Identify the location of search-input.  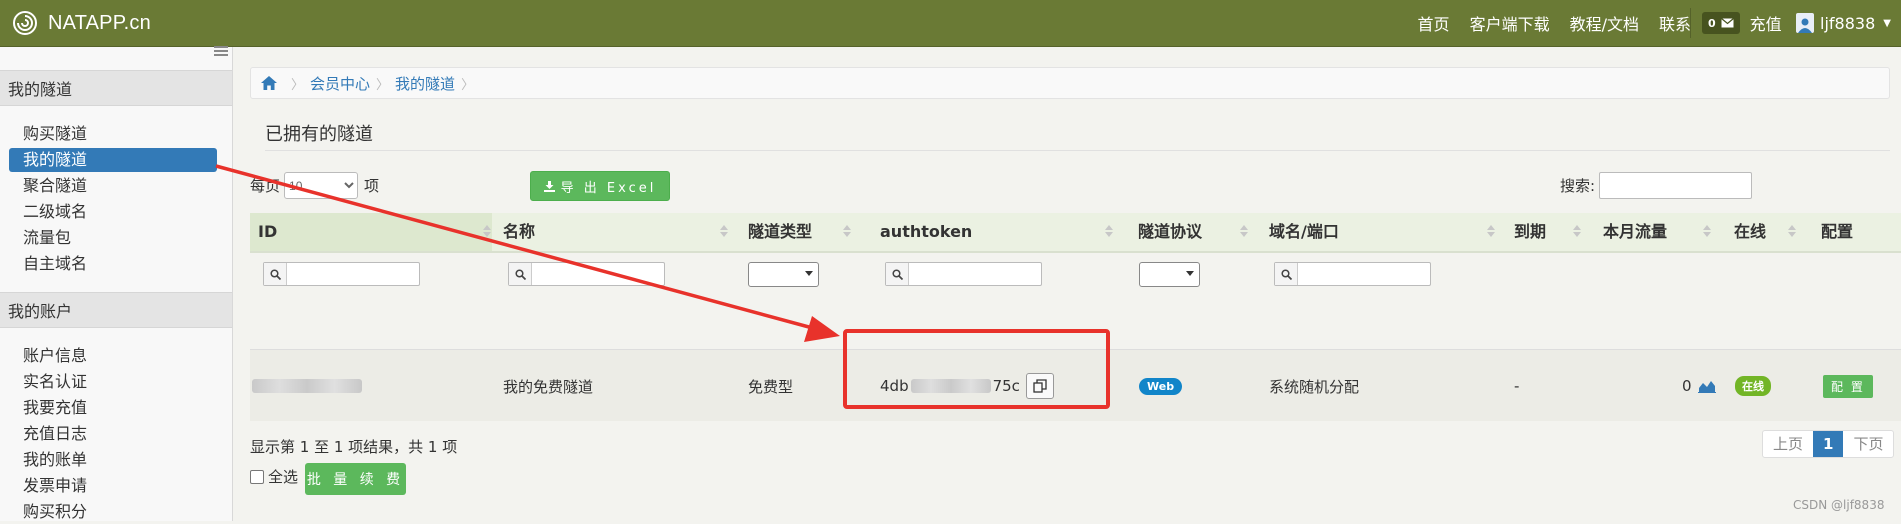
(1676, 185).